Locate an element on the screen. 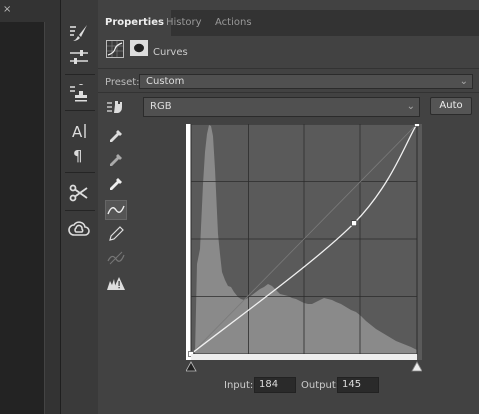 The image size is (479, 414). brush-presets-icon is located at coordinates (79, 33).